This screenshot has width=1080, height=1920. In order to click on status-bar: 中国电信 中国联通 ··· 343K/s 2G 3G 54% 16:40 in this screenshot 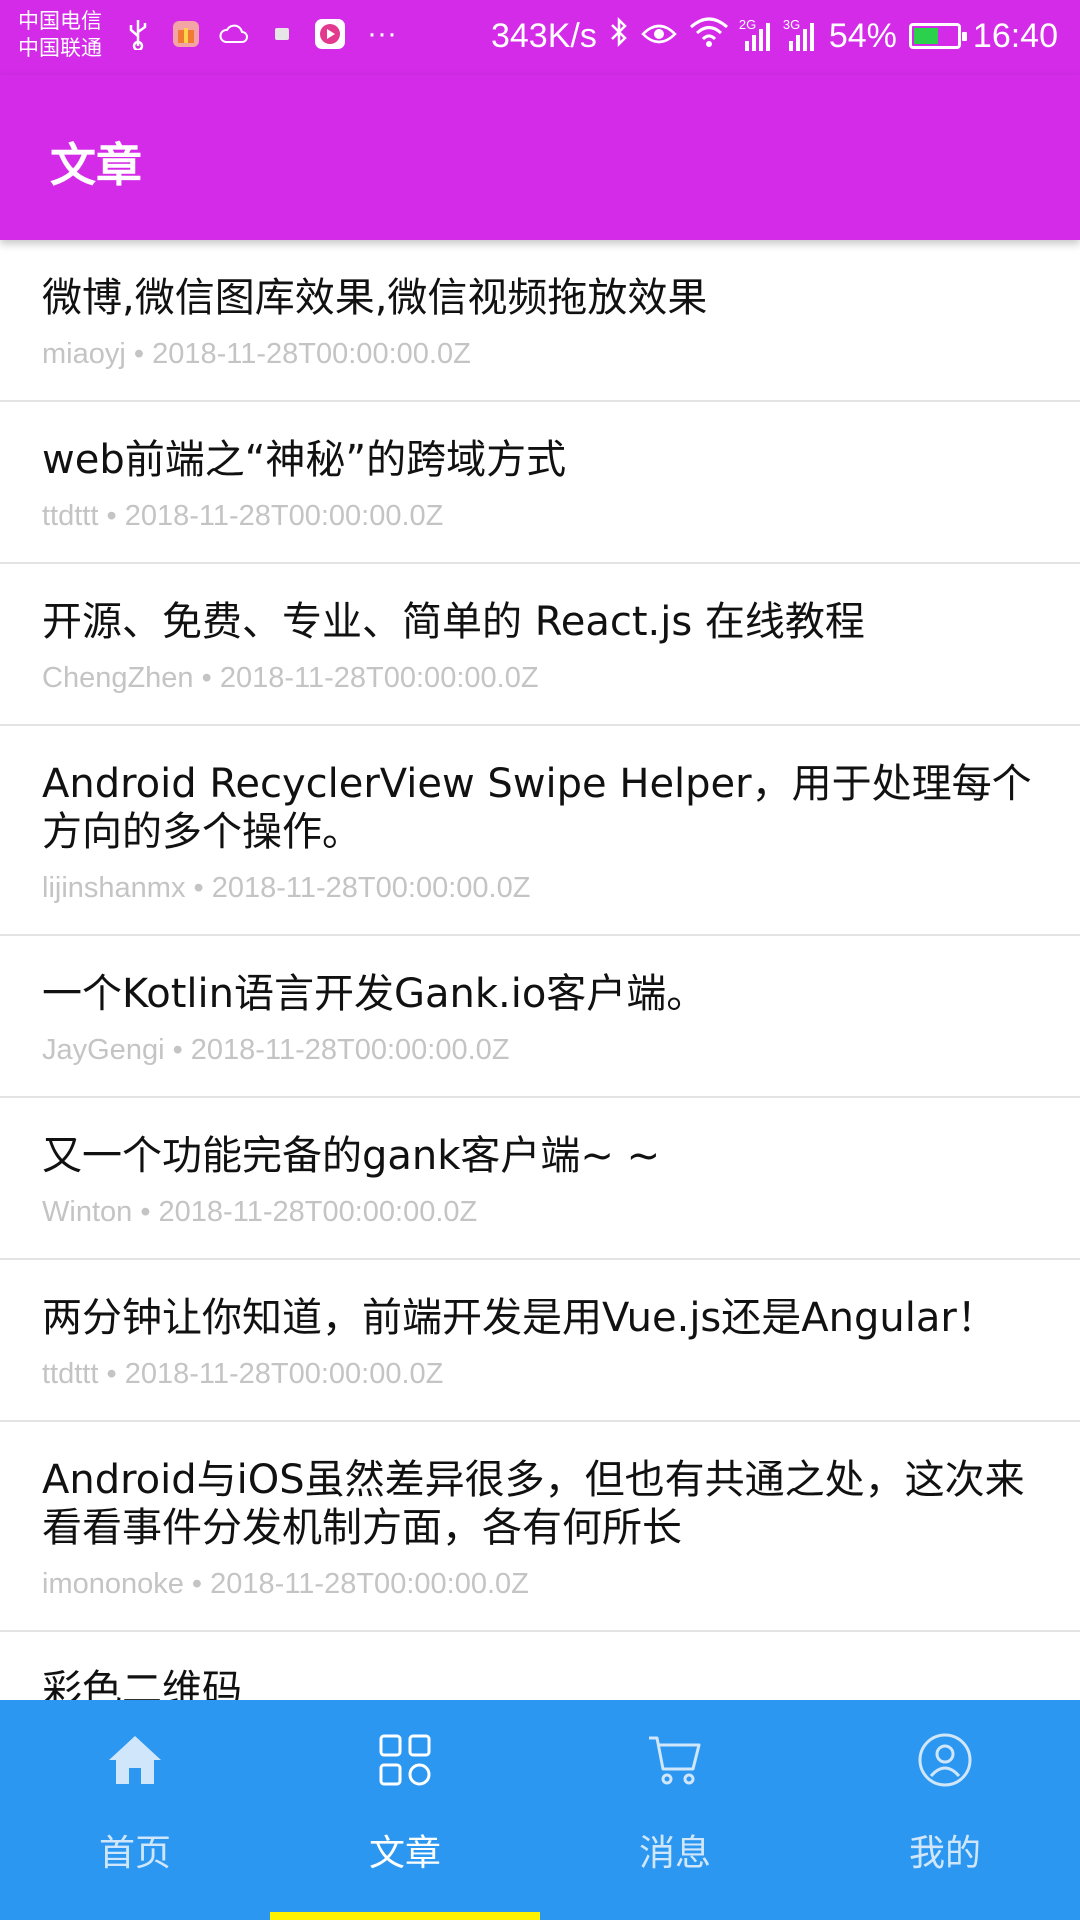, I will do `click(540, 37)`.